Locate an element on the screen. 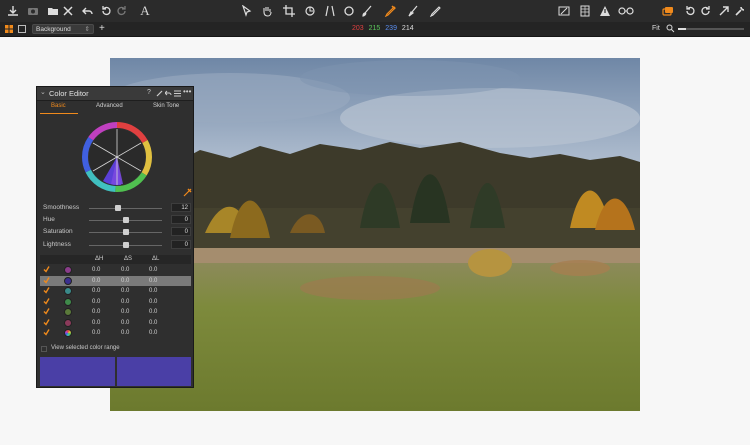 The image size is (750, 445). lightness-value: 0 is located at coordinates (181, 244).